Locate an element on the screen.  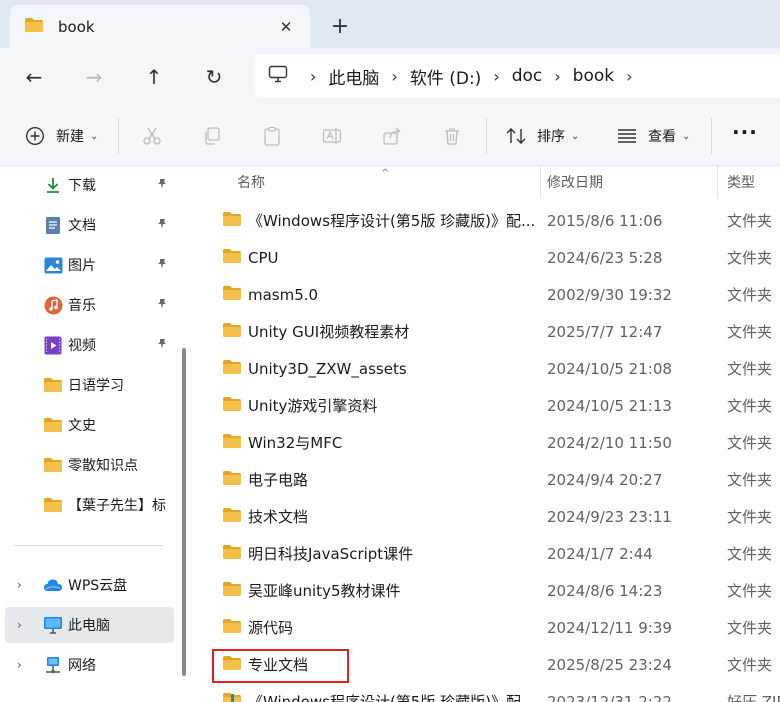
column-header-name: 名称 is located at coordinates (251, 182).